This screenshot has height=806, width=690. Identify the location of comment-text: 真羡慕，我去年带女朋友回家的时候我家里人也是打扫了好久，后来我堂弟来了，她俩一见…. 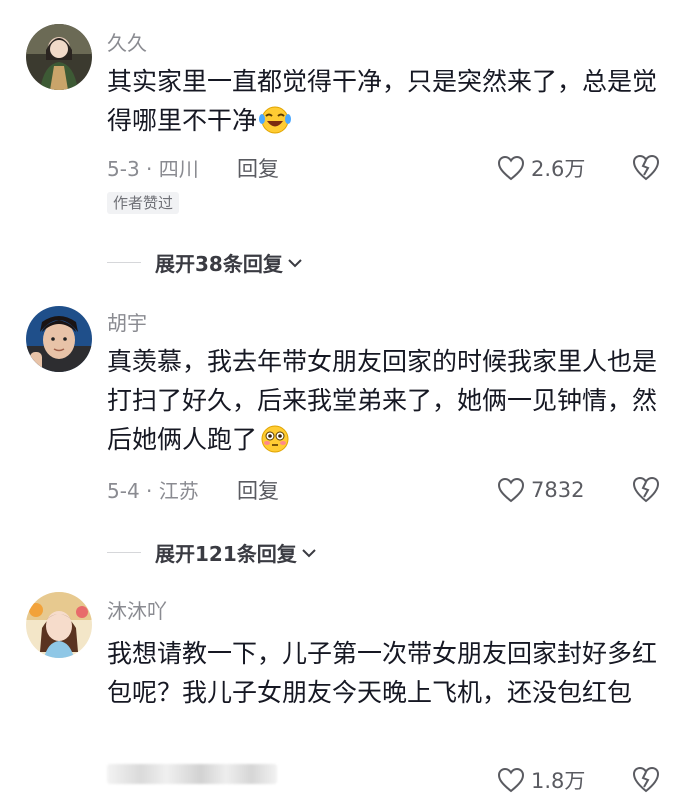
(387, 403).